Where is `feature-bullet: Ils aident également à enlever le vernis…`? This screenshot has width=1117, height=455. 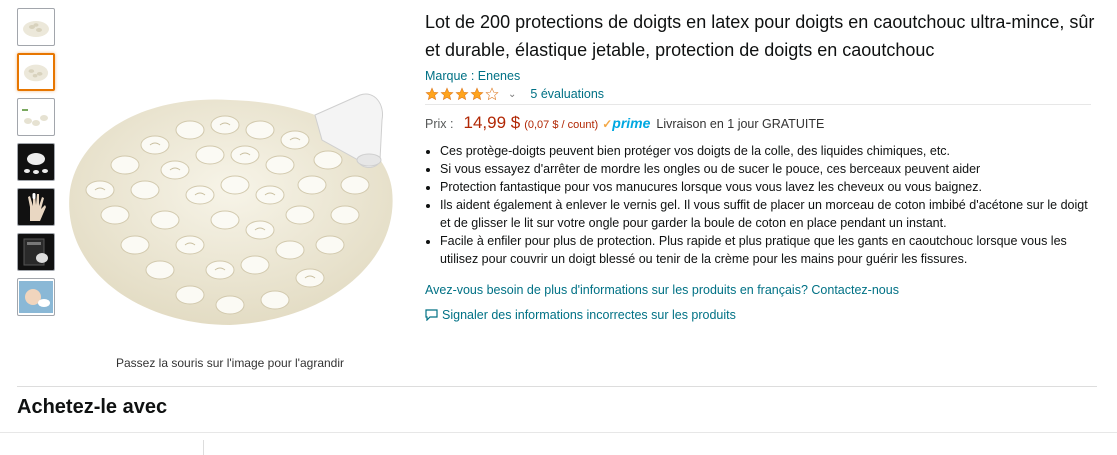
feature-bullet: Ils aident également à enlever le vernis… is located at coordinates (765, 214).